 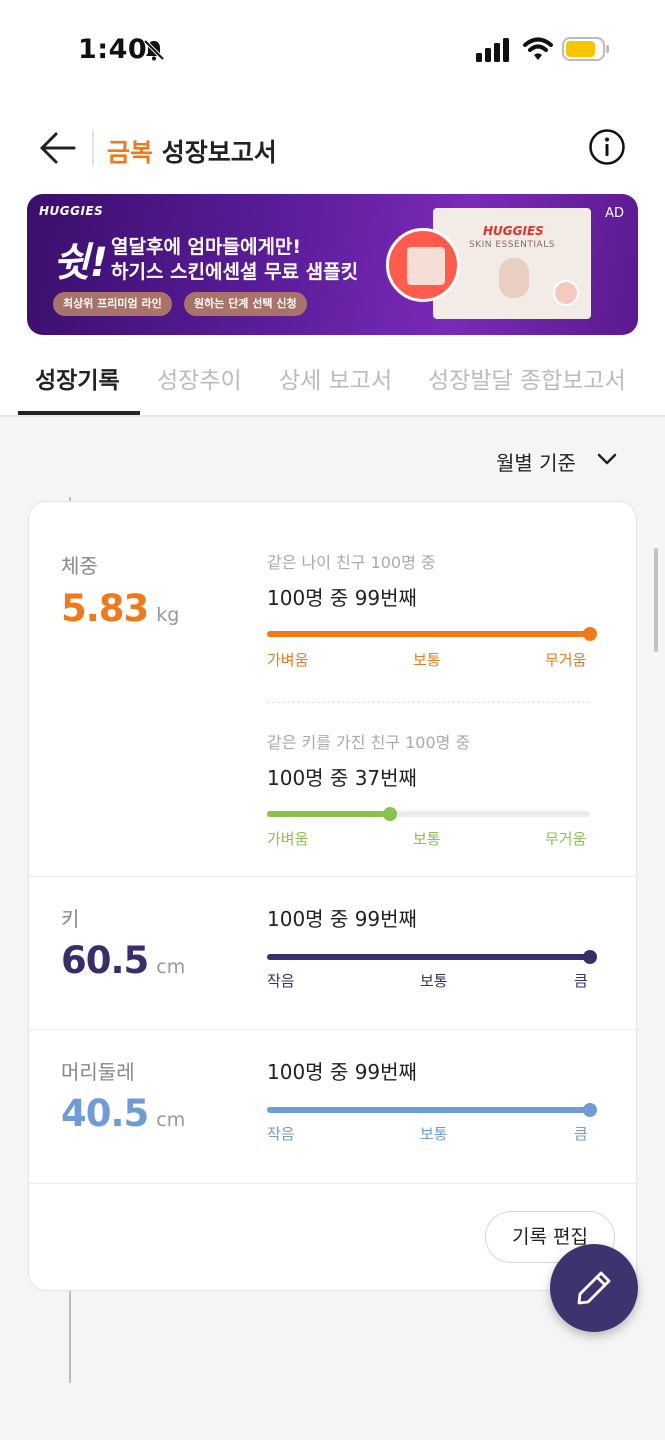 What do you see at coordinates (130, 152) in the screenshot?
I see `child-name: 금복` at bounding box center [130, 152].